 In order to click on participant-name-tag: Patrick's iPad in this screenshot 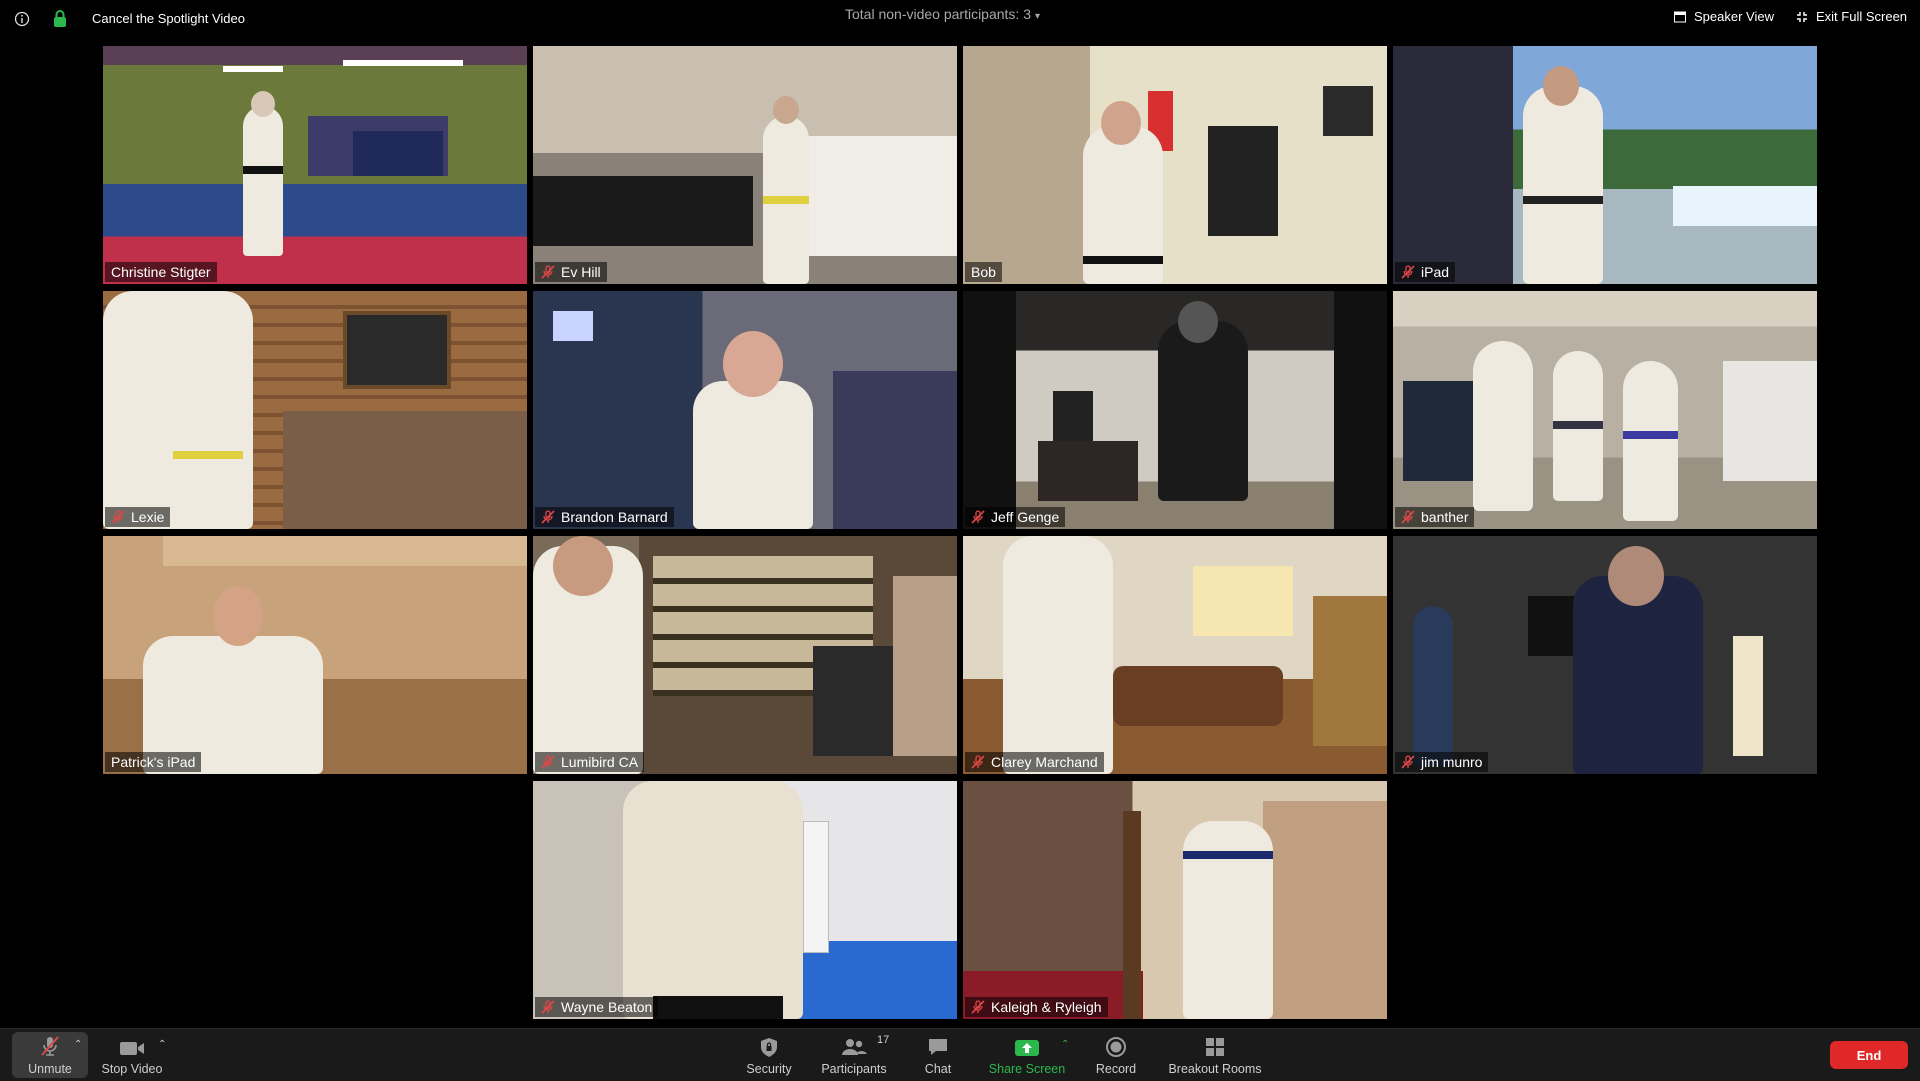, I will do `click(153, 762)`.